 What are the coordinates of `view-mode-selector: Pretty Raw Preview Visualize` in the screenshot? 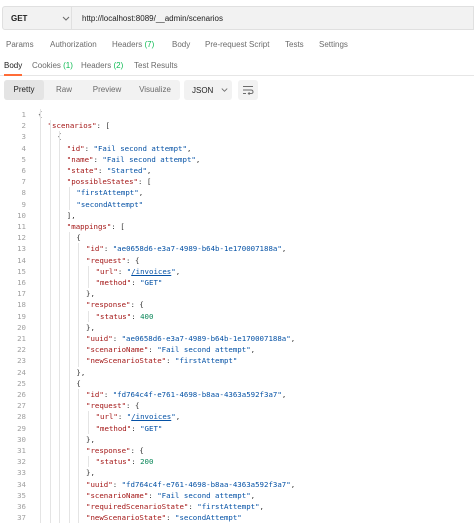 It's located at (92, 90).